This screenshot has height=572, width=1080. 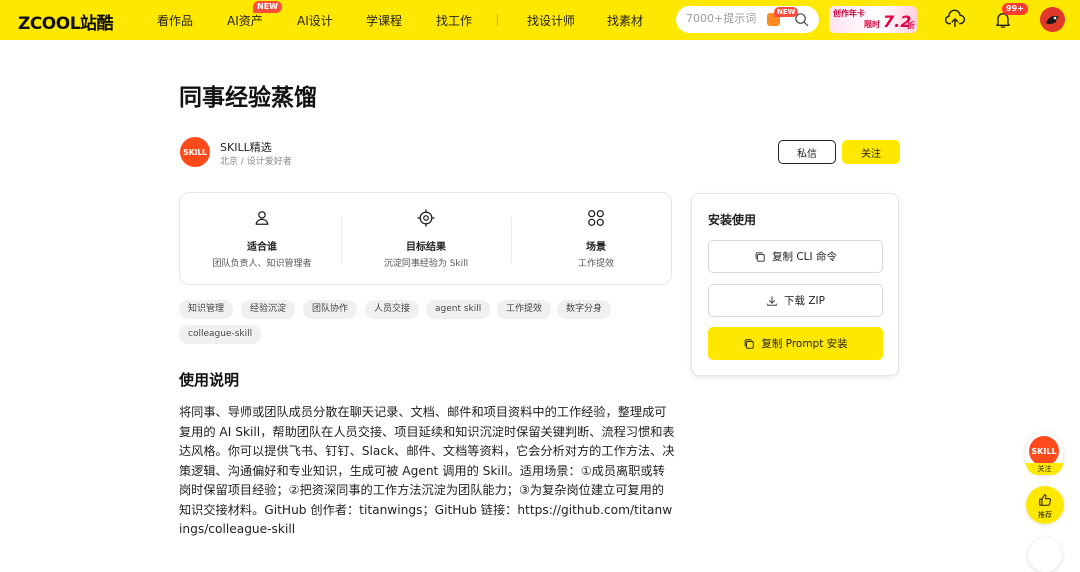 I want to click on tag-agent-skill: agent skill, so click(x=458, y=309).